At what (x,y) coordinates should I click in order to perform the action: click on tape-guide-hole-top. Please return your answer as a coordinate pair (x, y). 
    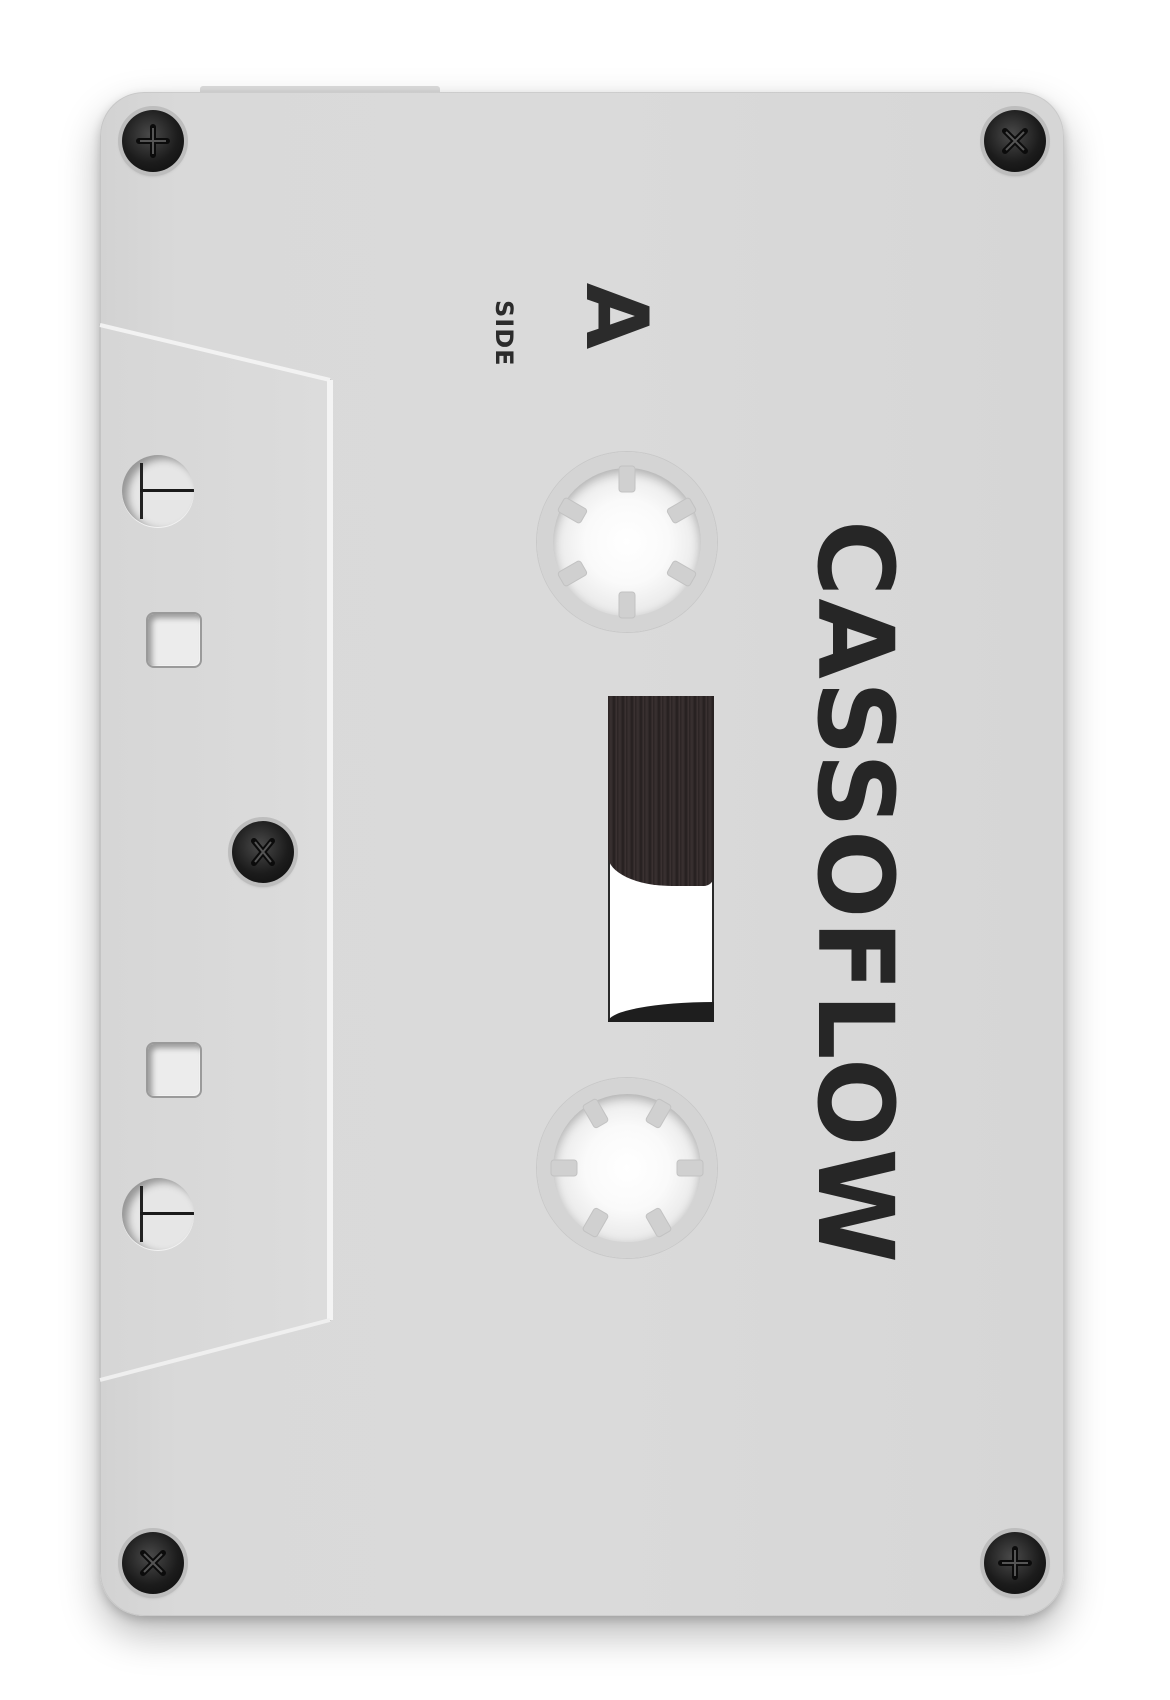
    Looking at the image, I should click on (158, 491).